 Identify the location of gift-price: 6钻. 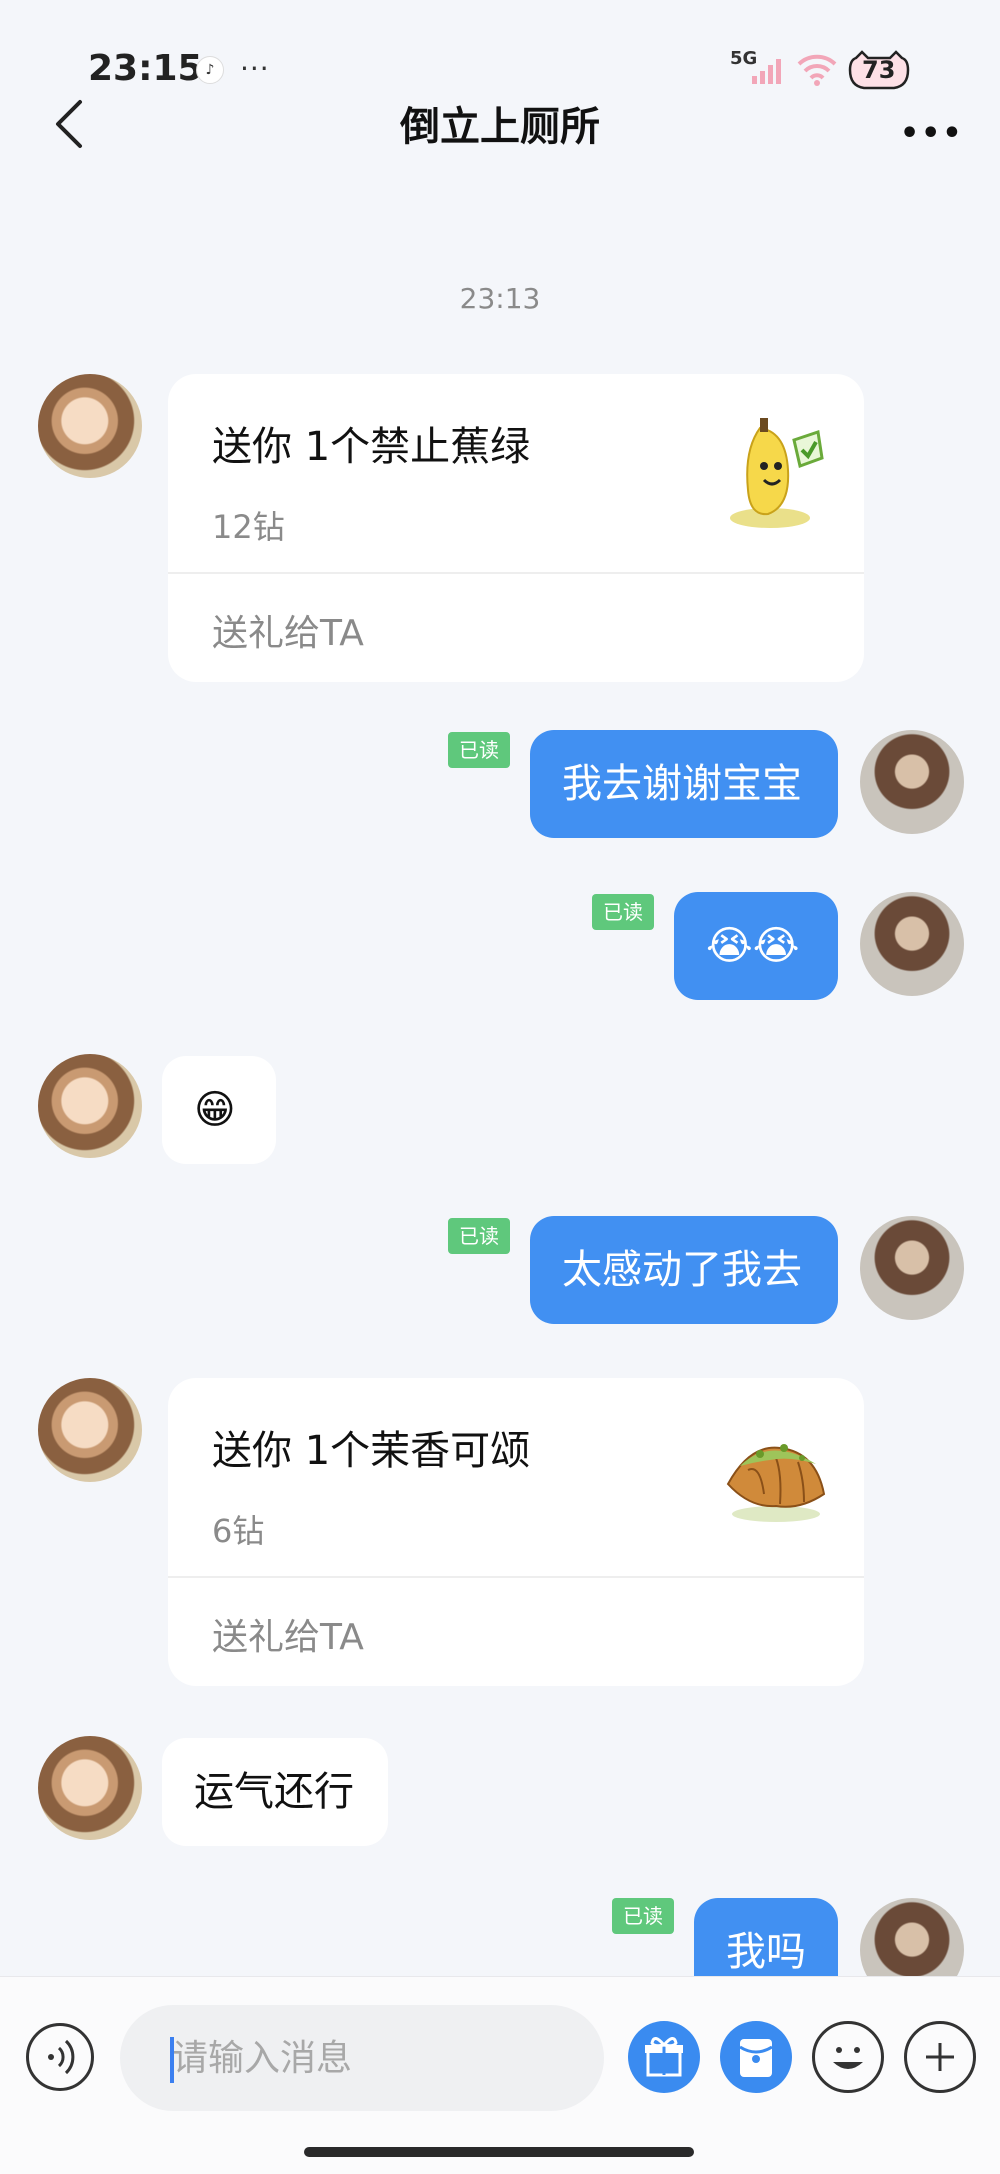
(238, 1531).